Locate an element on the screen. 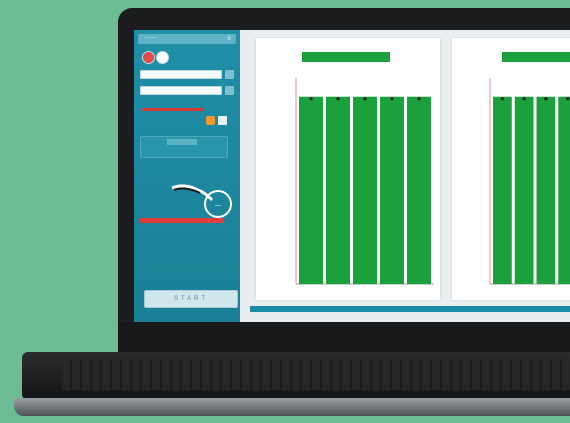 The height and width of the screenshot is (423, 570). chart-footer-strip is located at coordinates (410, 309).